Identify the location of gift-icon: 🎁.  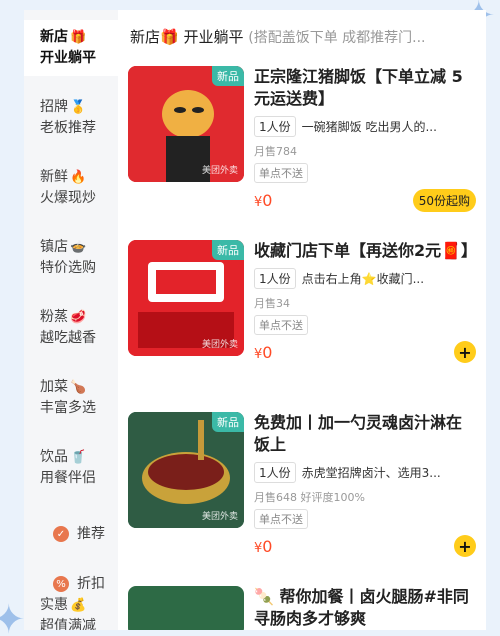
(78, 37).